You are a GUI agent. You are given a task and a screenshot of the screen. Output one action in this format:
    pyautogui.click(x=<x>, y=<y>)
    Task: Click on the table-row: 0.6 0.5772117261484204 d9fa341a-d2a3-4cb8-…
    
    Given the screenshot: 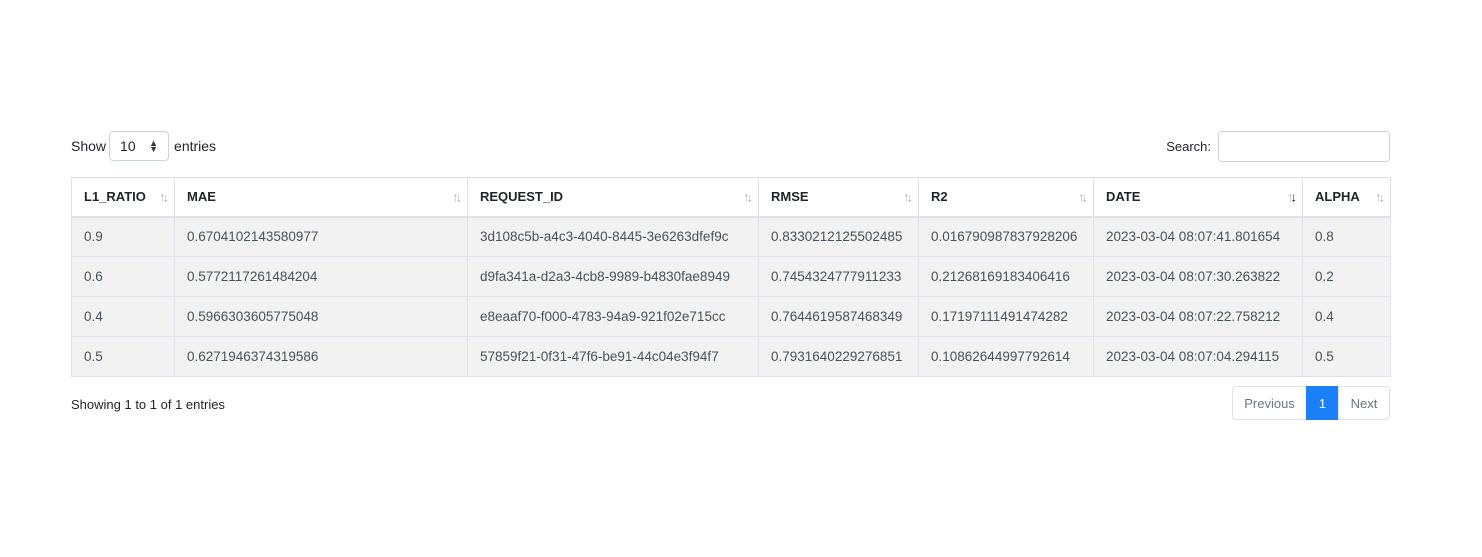 What is the action you would take?
    pyautogui.click(x=731, y=276)
    